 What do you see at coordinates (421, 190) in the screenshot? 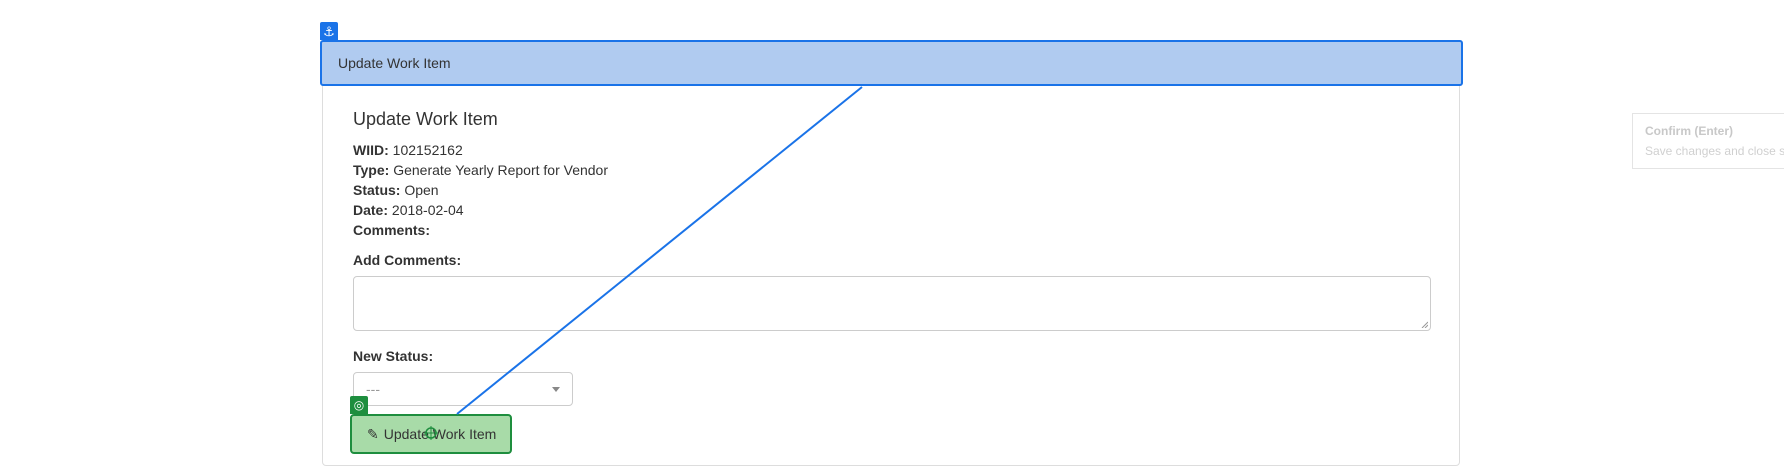
I see `detail-value: Open` at bounding box center [421, 190].